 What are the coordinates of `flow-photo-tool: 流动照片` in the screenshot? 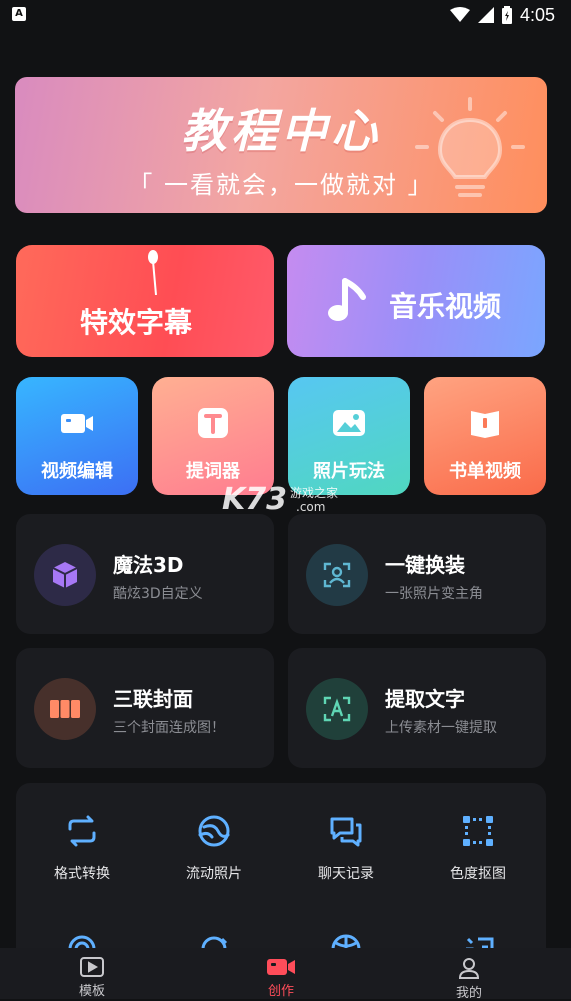 It's located at (214, 848).